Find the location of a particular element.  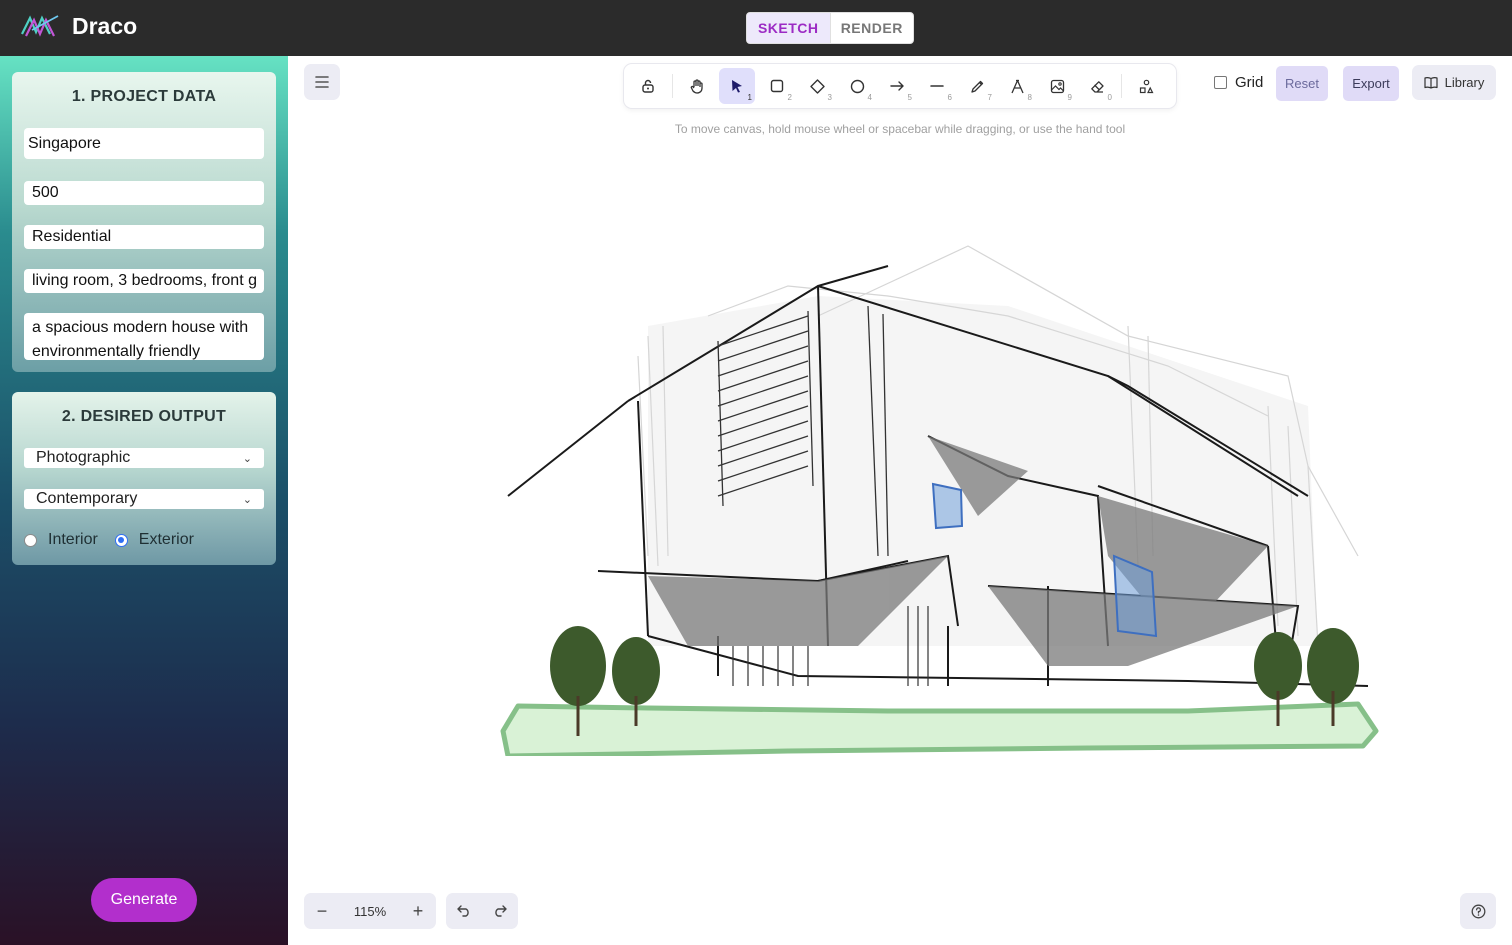

eraser-icon is located at coordinates (1097, 86).